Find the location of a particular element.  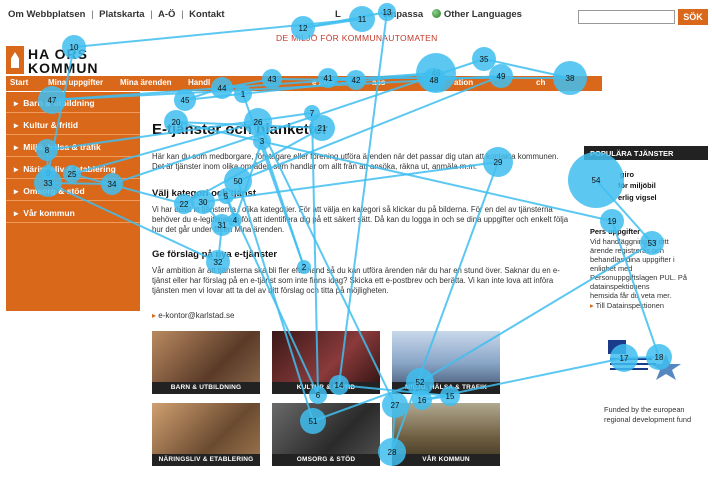

listen-link: L is located at coordinates (338, 14).